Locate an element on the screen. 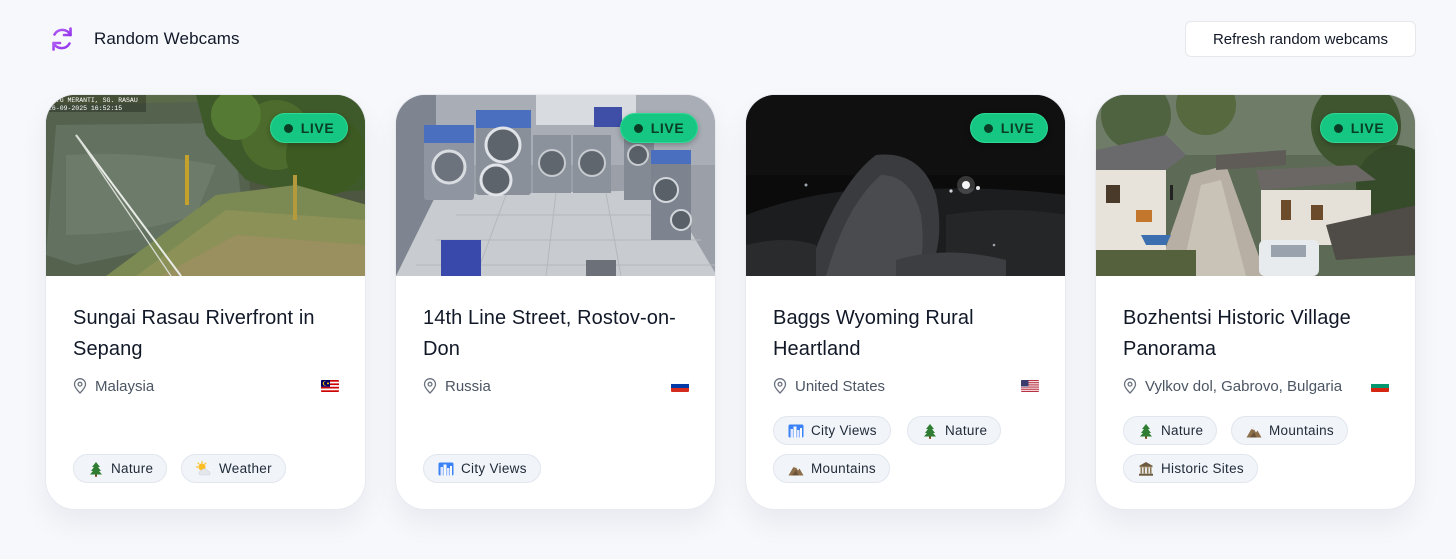 This screenshot has width=1456, height=559. russia-flag-icon is located at coordinates (680, 386).